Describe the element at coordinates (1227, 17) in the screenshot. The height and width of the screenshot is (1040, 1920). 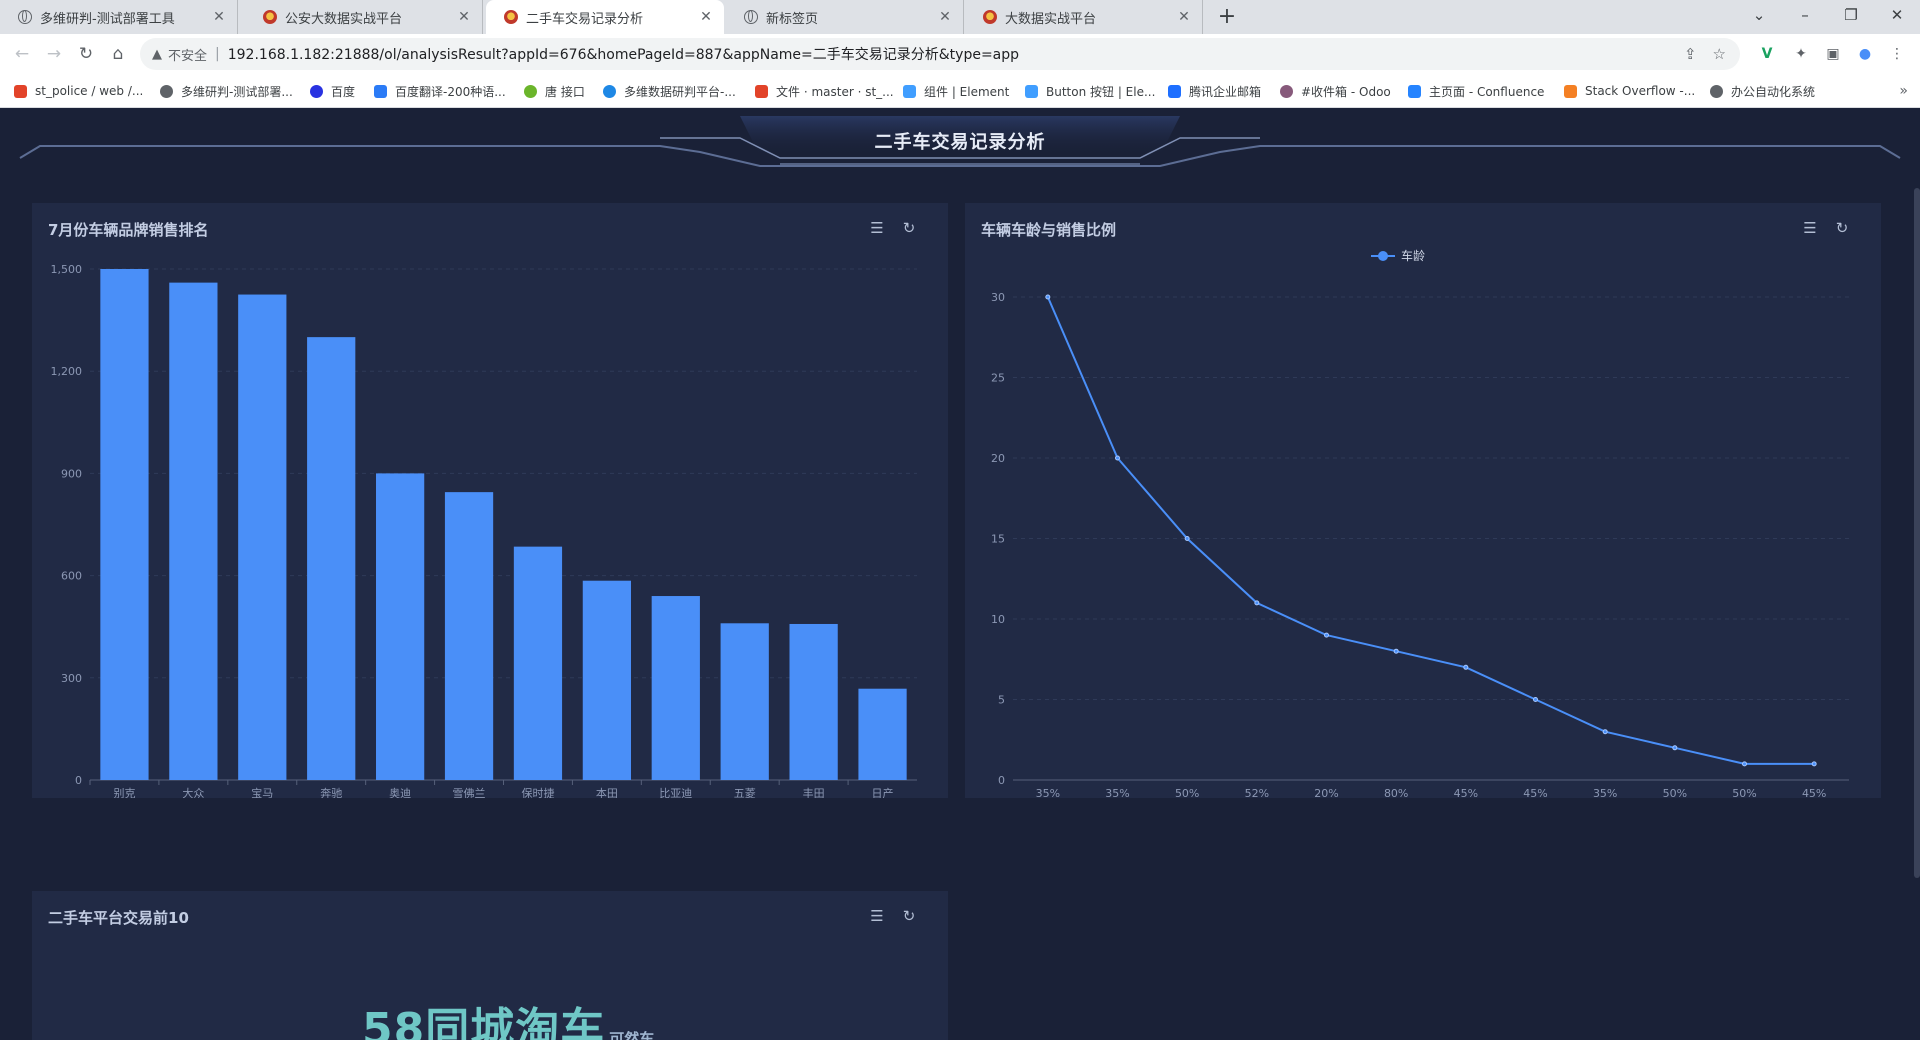
I see `new-tab-button: +` at that location.